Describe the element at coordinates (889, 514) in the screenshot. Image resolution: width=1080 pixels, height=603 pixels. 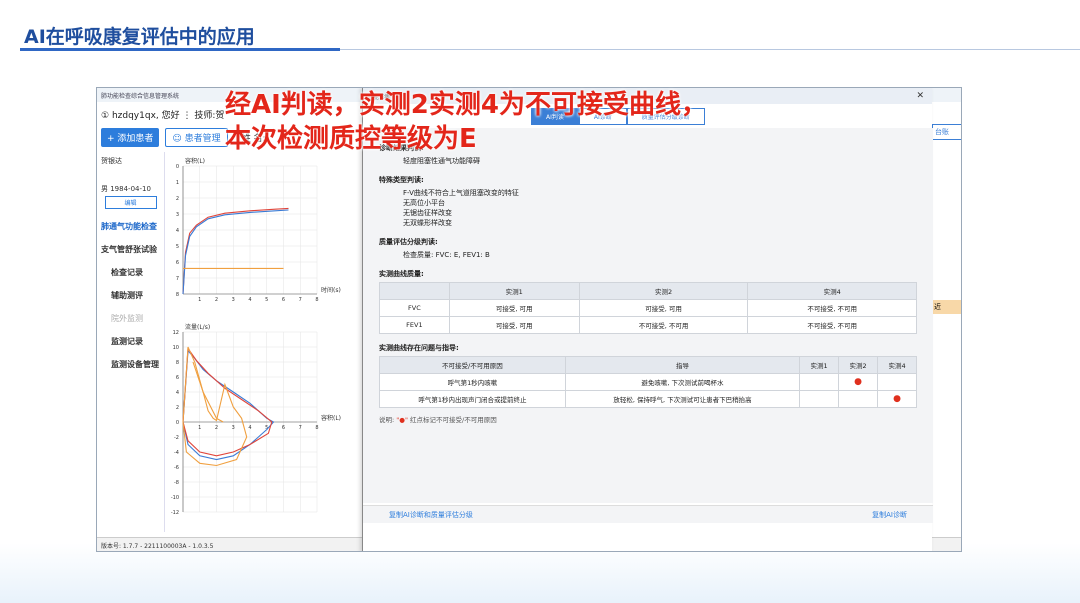
I see `copy-ai-link: 复制AI诊断` at that location.